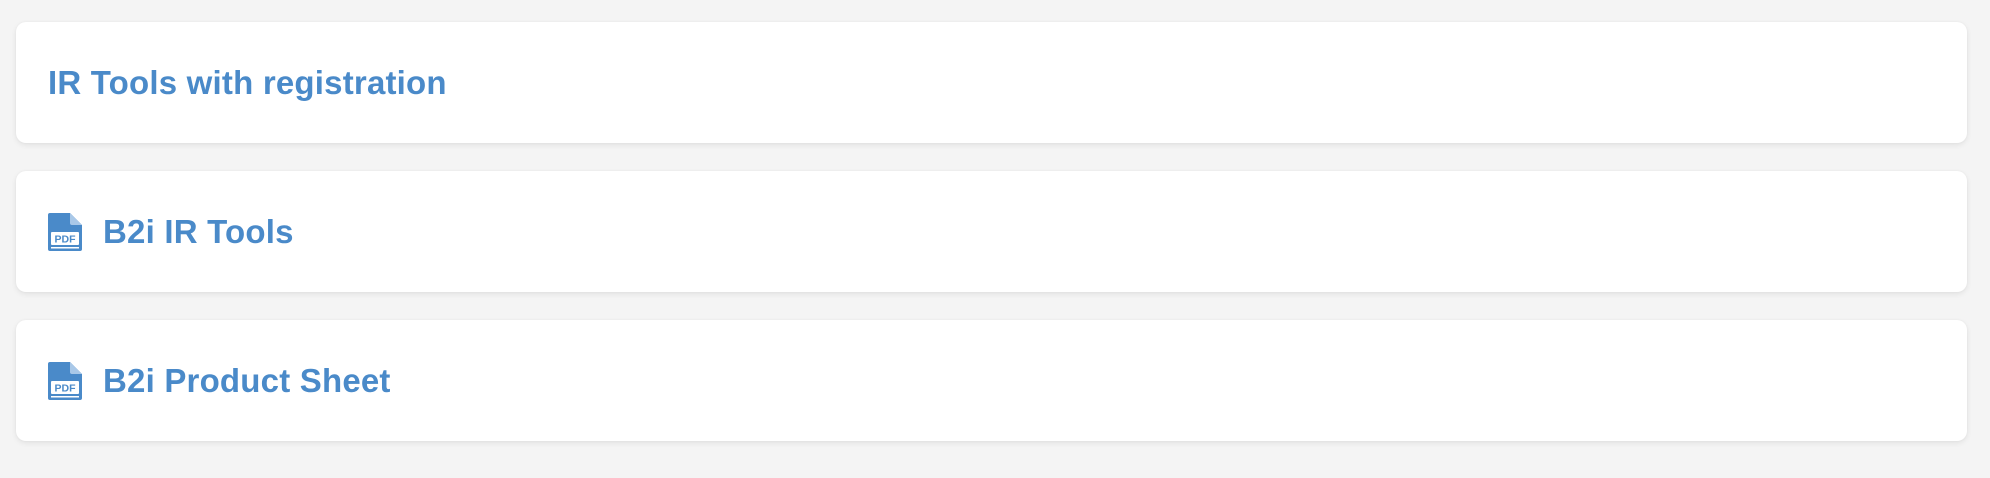  What do you see at coordinates (247, 380) in the screenshot?
I see `link-label: B2i Product Sheet` at bounding box center [247, 380].